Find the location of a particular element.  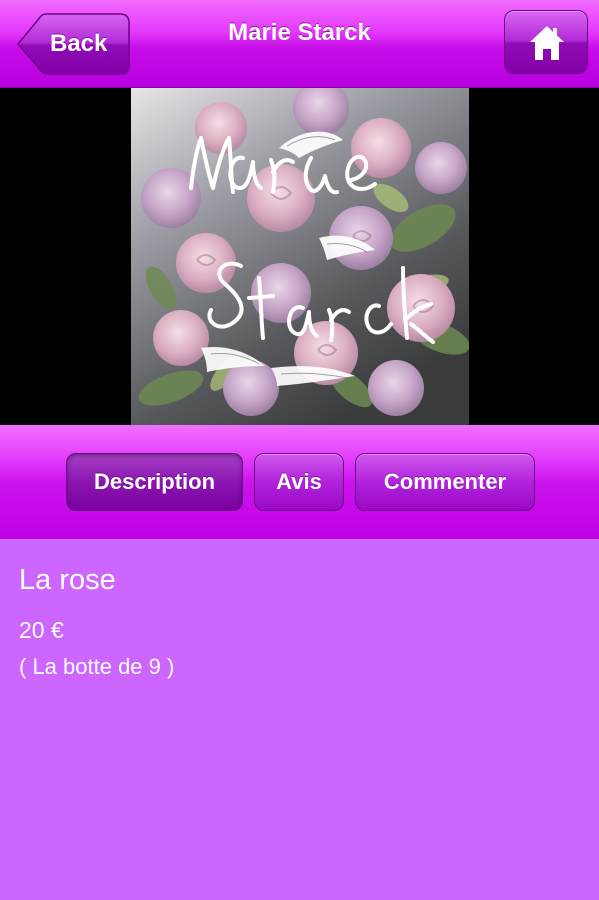

tab-description: Description is located at coordinates (154, 482).